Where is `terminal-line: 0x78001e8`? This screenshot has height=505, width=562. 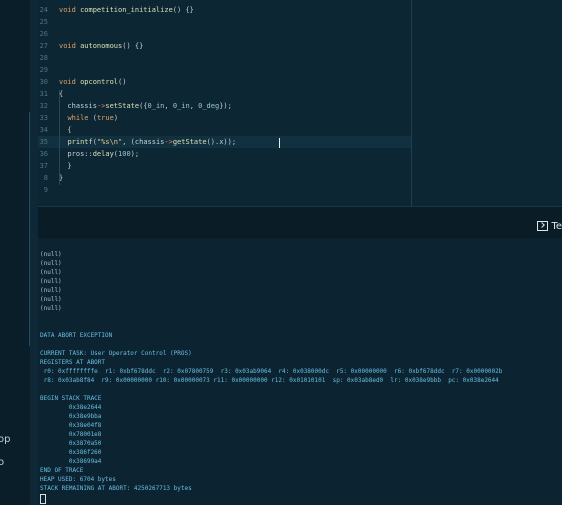
terminal-line: 0x78001e8 is located at coordinates (71, 434).